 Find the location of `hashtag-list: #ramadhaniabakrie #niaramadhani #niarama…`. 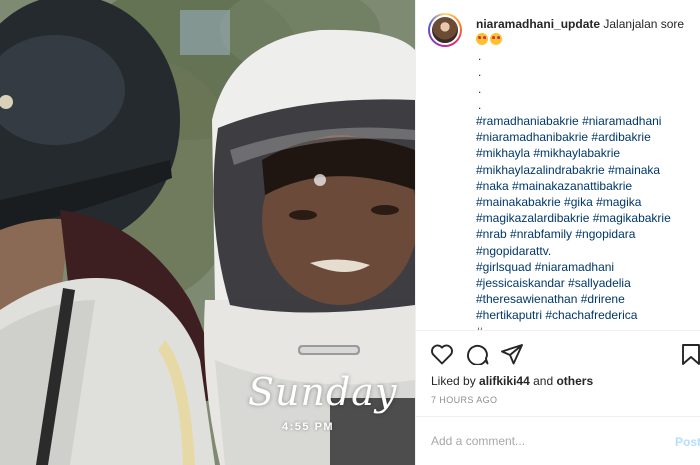

hashtag-list: #ramadhaniabakrie #niaramadhani #niarama… is located at coordinates (586, 221).